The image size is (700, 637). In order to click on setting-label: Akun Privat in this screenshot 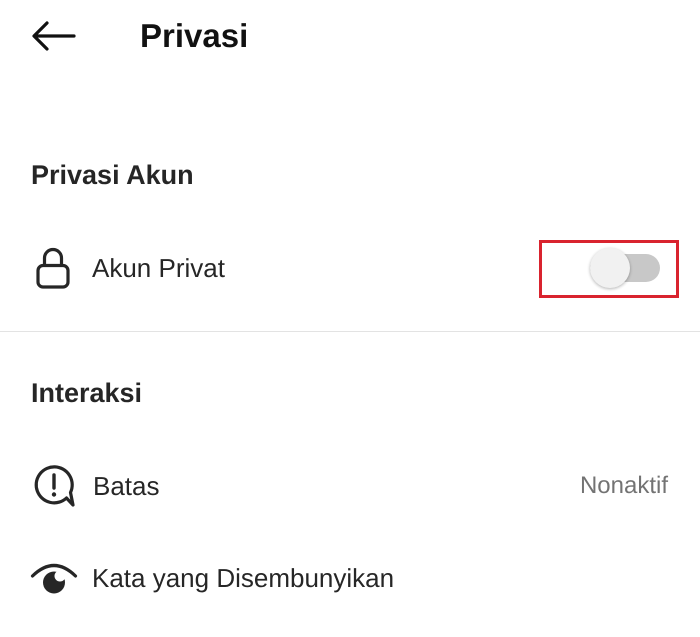, I will do `click(159, 268)`.